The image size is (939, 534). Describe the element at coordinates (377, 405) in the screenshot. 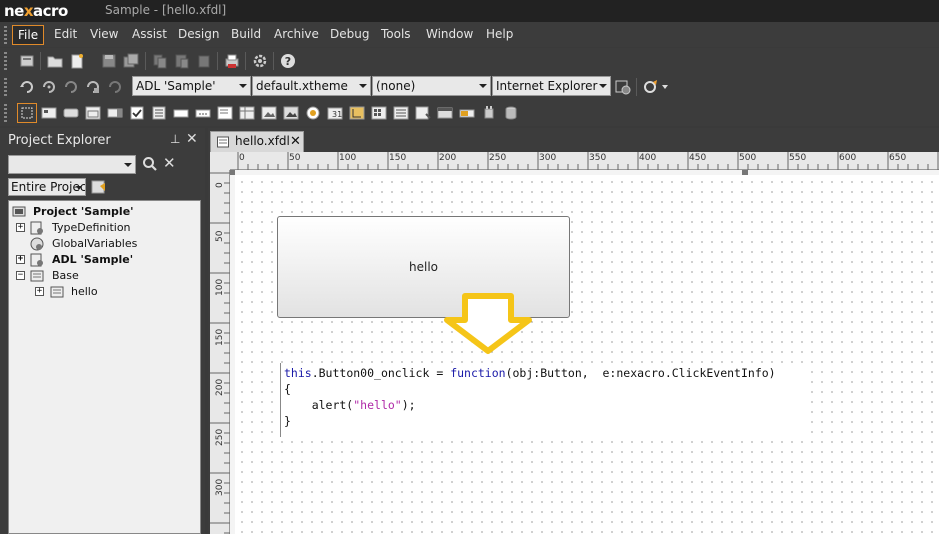

I see `code-string: "hello"` at that location.